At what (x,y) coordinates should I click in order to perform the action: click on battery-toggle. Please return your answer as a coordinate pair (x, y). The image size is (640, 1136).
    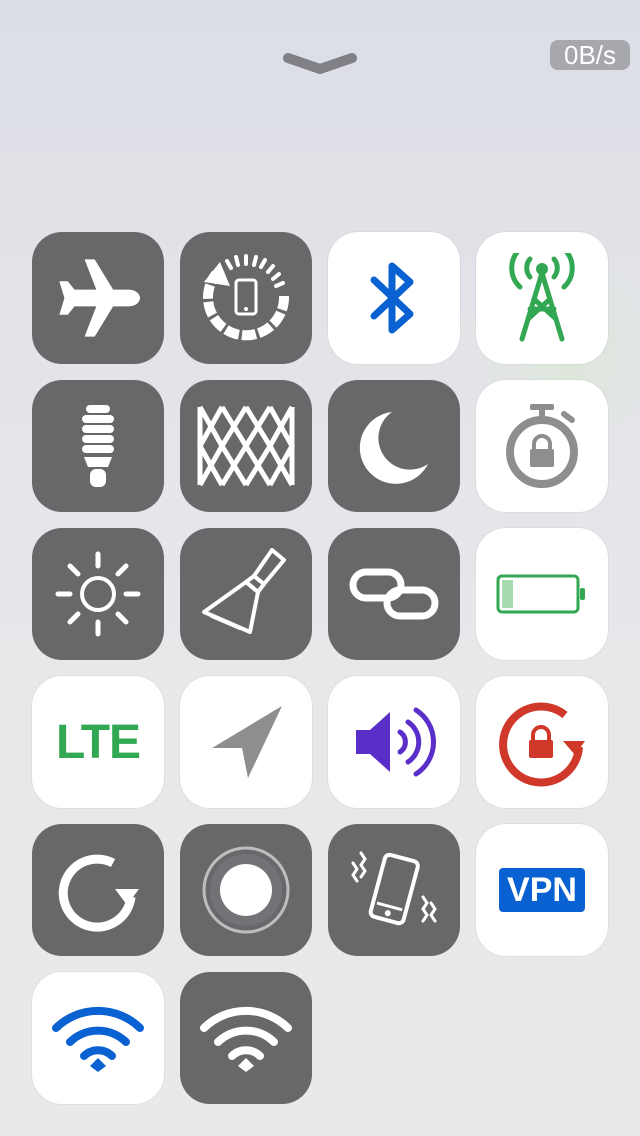
    Looking at the image, I should click on (542, 594).